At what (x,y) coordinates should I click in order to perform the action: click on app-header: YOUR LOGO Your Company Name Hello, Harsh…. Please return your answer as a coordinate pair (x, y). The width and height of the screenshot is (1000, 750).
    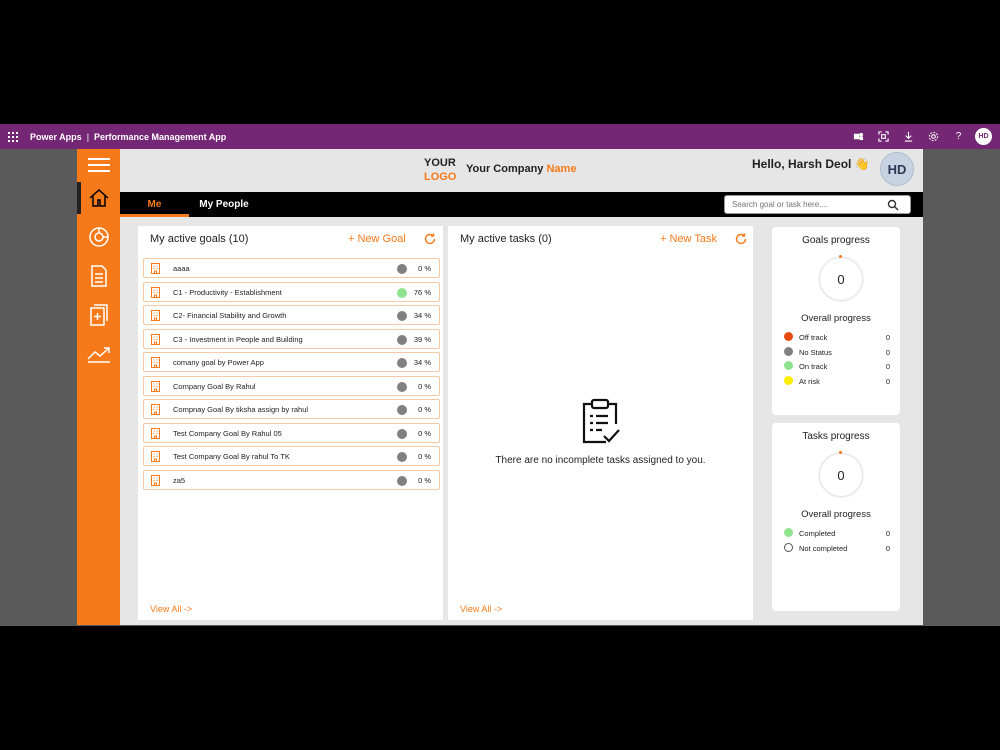
    Looking at the image, I should click on (521, 170).